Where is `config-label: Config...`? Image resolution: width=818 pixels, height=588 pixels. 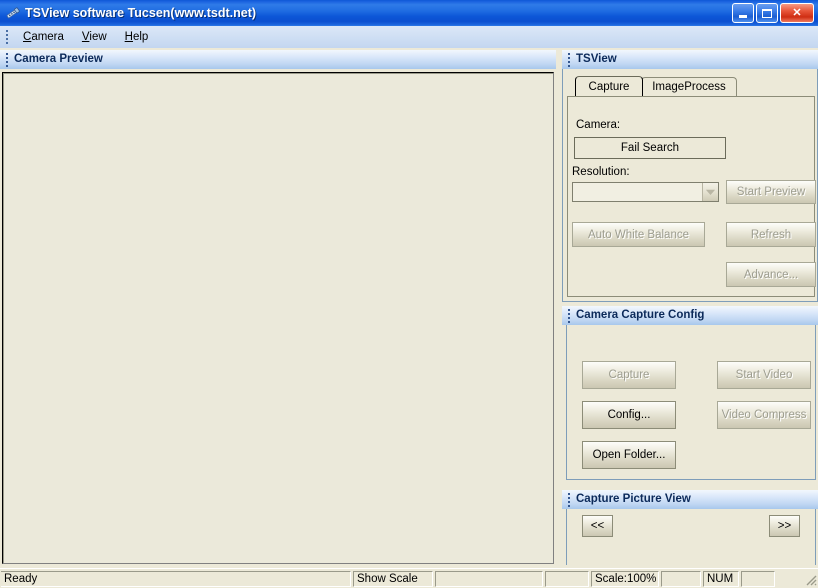
config-label: Config... is located at coordinates (629, 415).